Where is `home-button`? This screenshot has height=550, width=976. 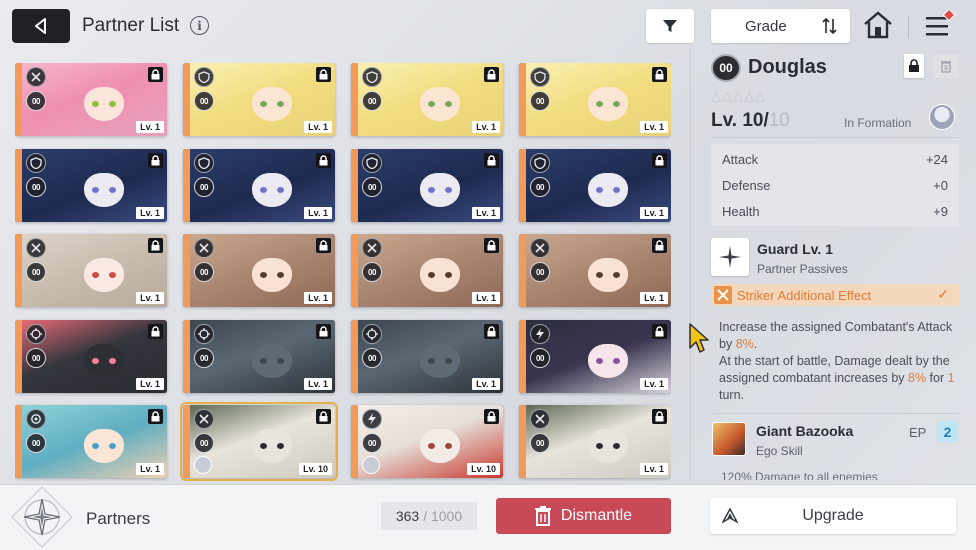 home-button is located at coordinates (880, 26).